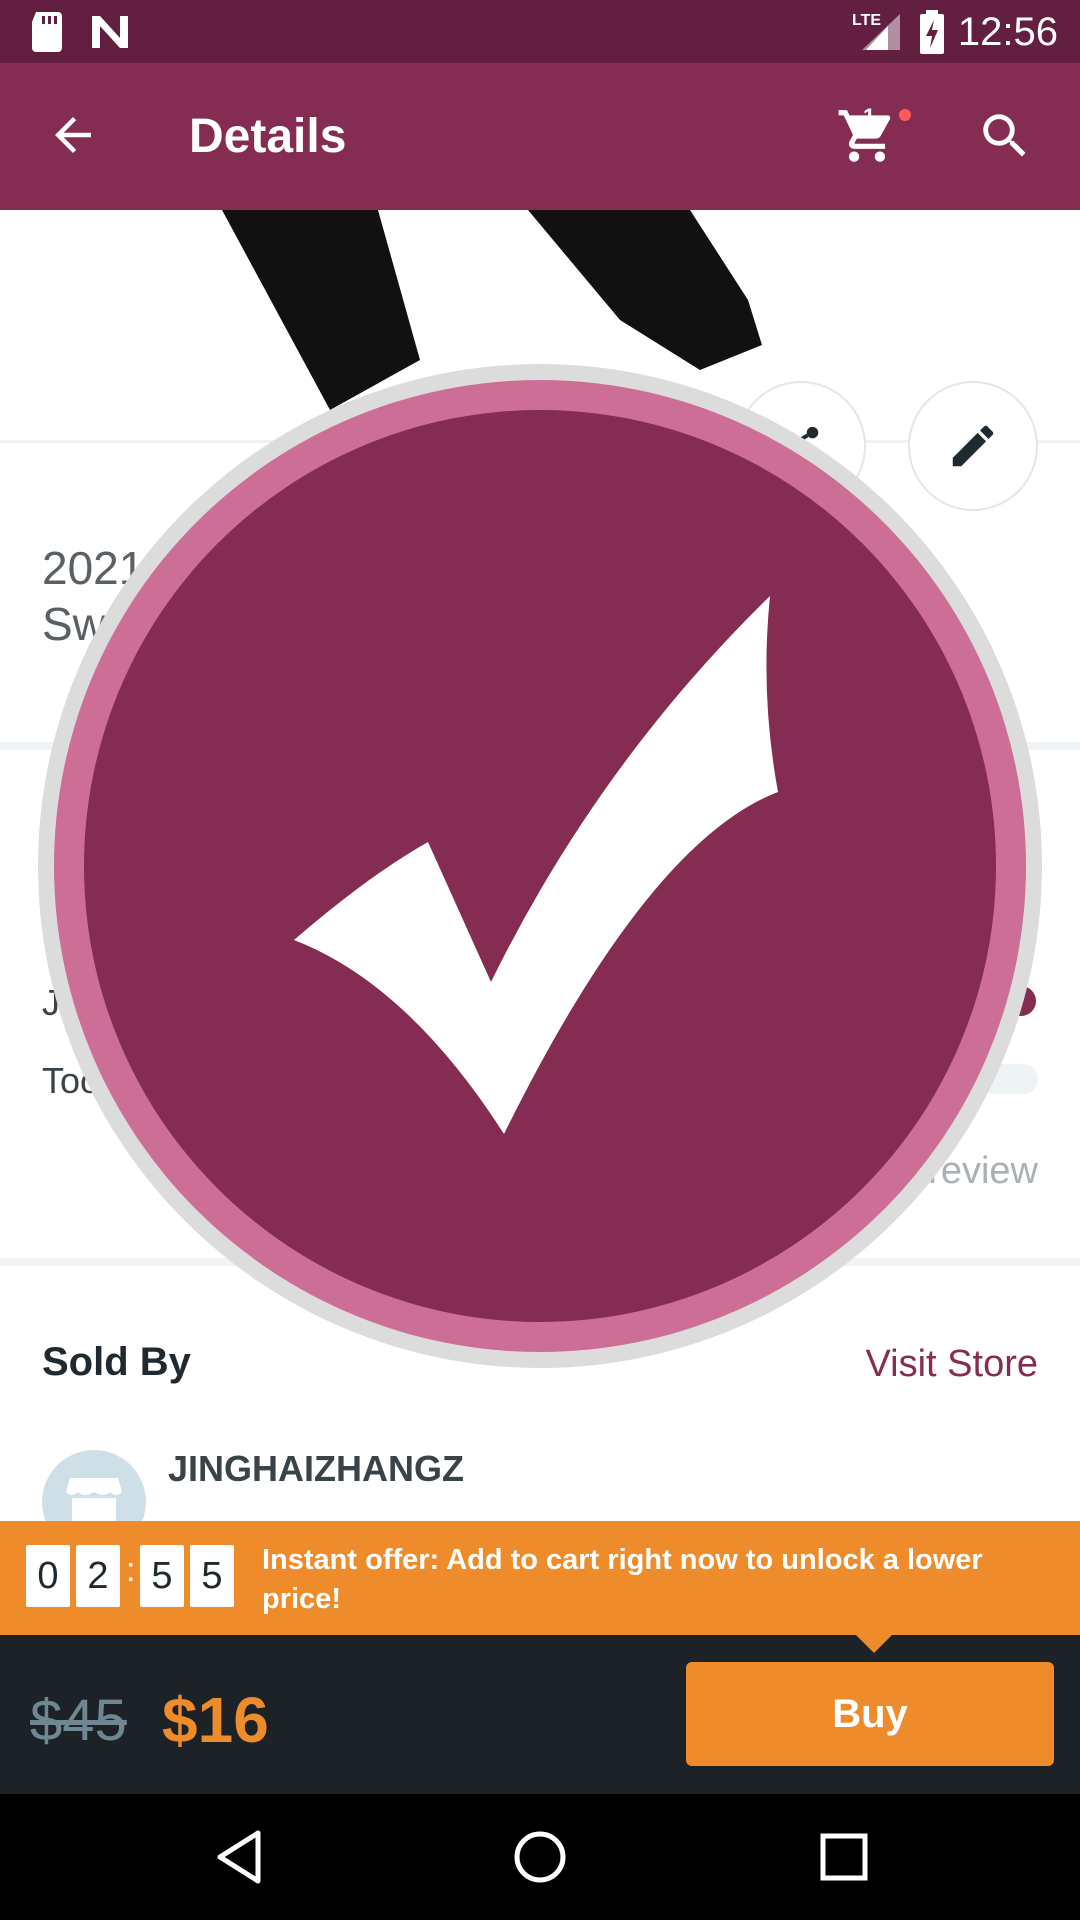 This screenshot has height=1920, width=1080. Describe the element at coordinates (240, 1857) in the screenshot. I see `nav-back-icon` at that location.